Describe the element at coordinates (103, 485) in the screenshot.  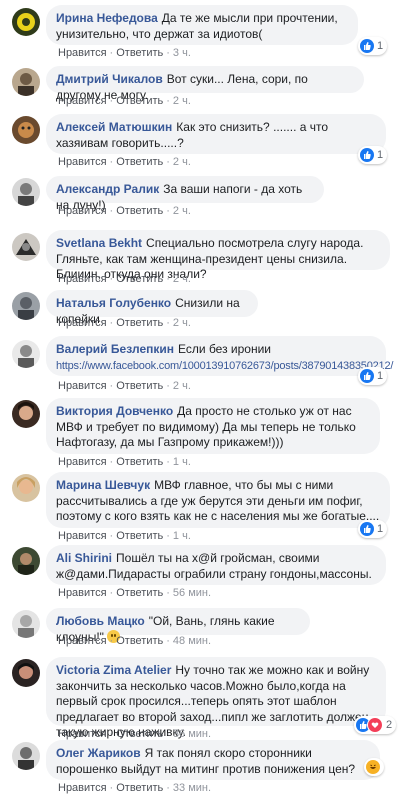
I see `comment-author: Марина Шевчук` at that location.